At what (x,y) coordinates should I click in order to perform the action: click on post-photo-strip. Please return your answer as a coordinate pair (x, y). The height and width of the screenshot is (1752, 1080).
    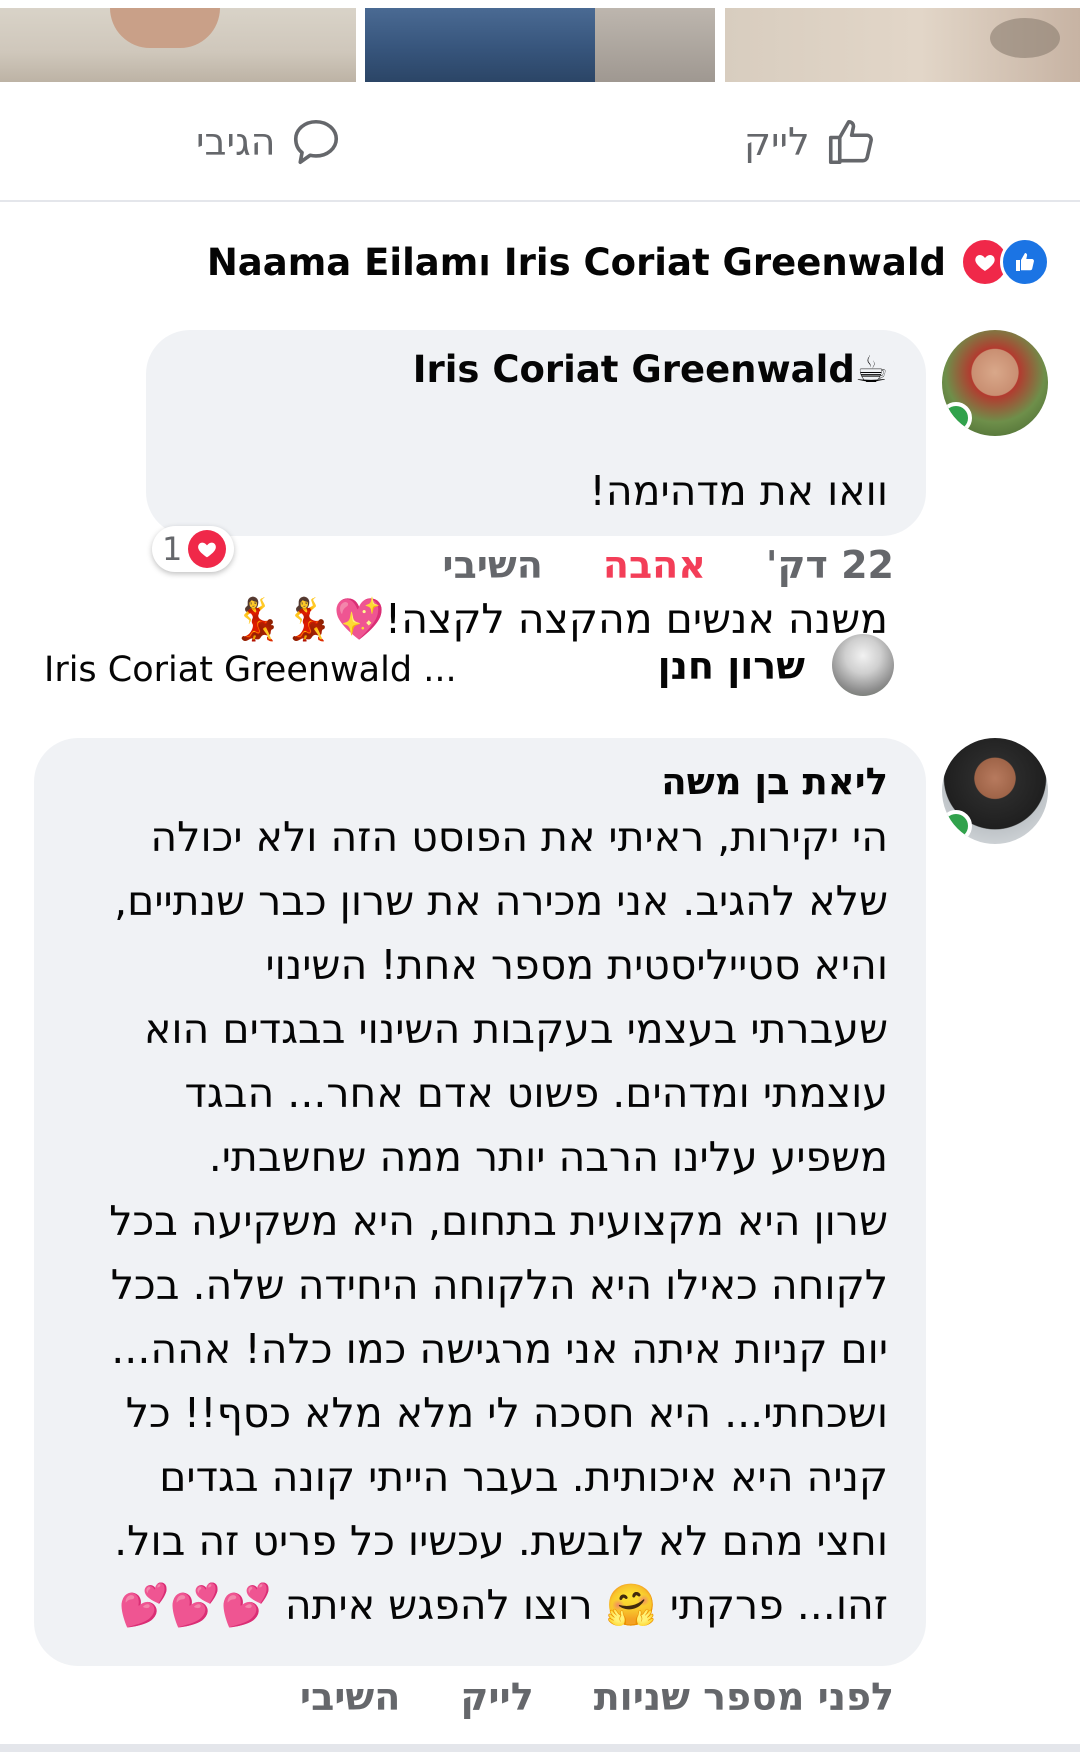
    Looking at the image, I should click on (540, 41).